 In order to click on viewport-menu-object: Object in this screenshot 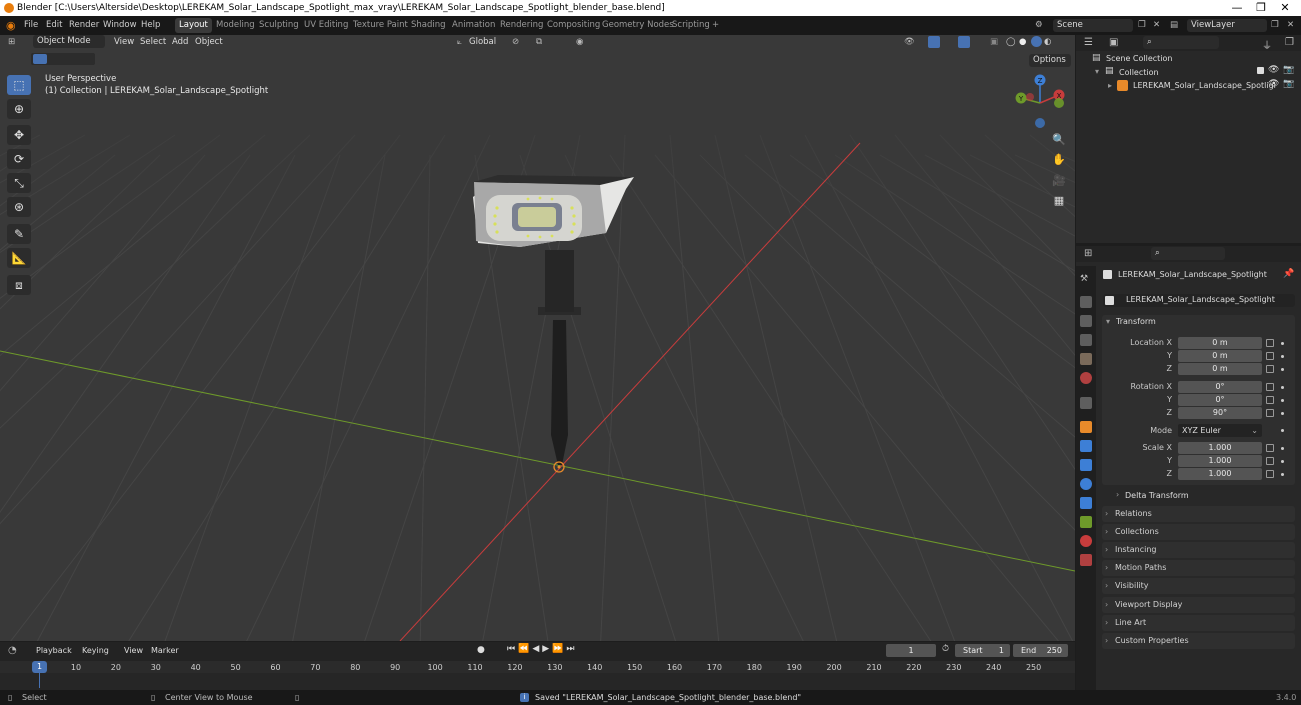, I will do `click(209, 42)`.